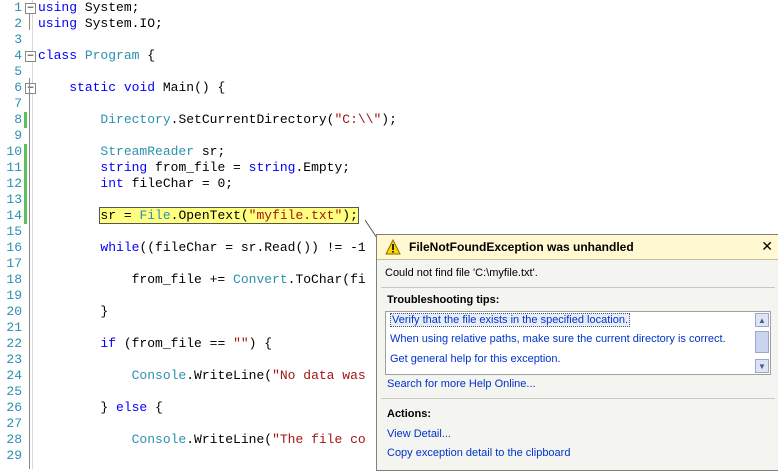 The width and height of the screenshot is (778, 471). What do you see at coordinates (100, 24) in the screenshot?
I see `code-text: using System.IO;` at bounding box center [100, 24].